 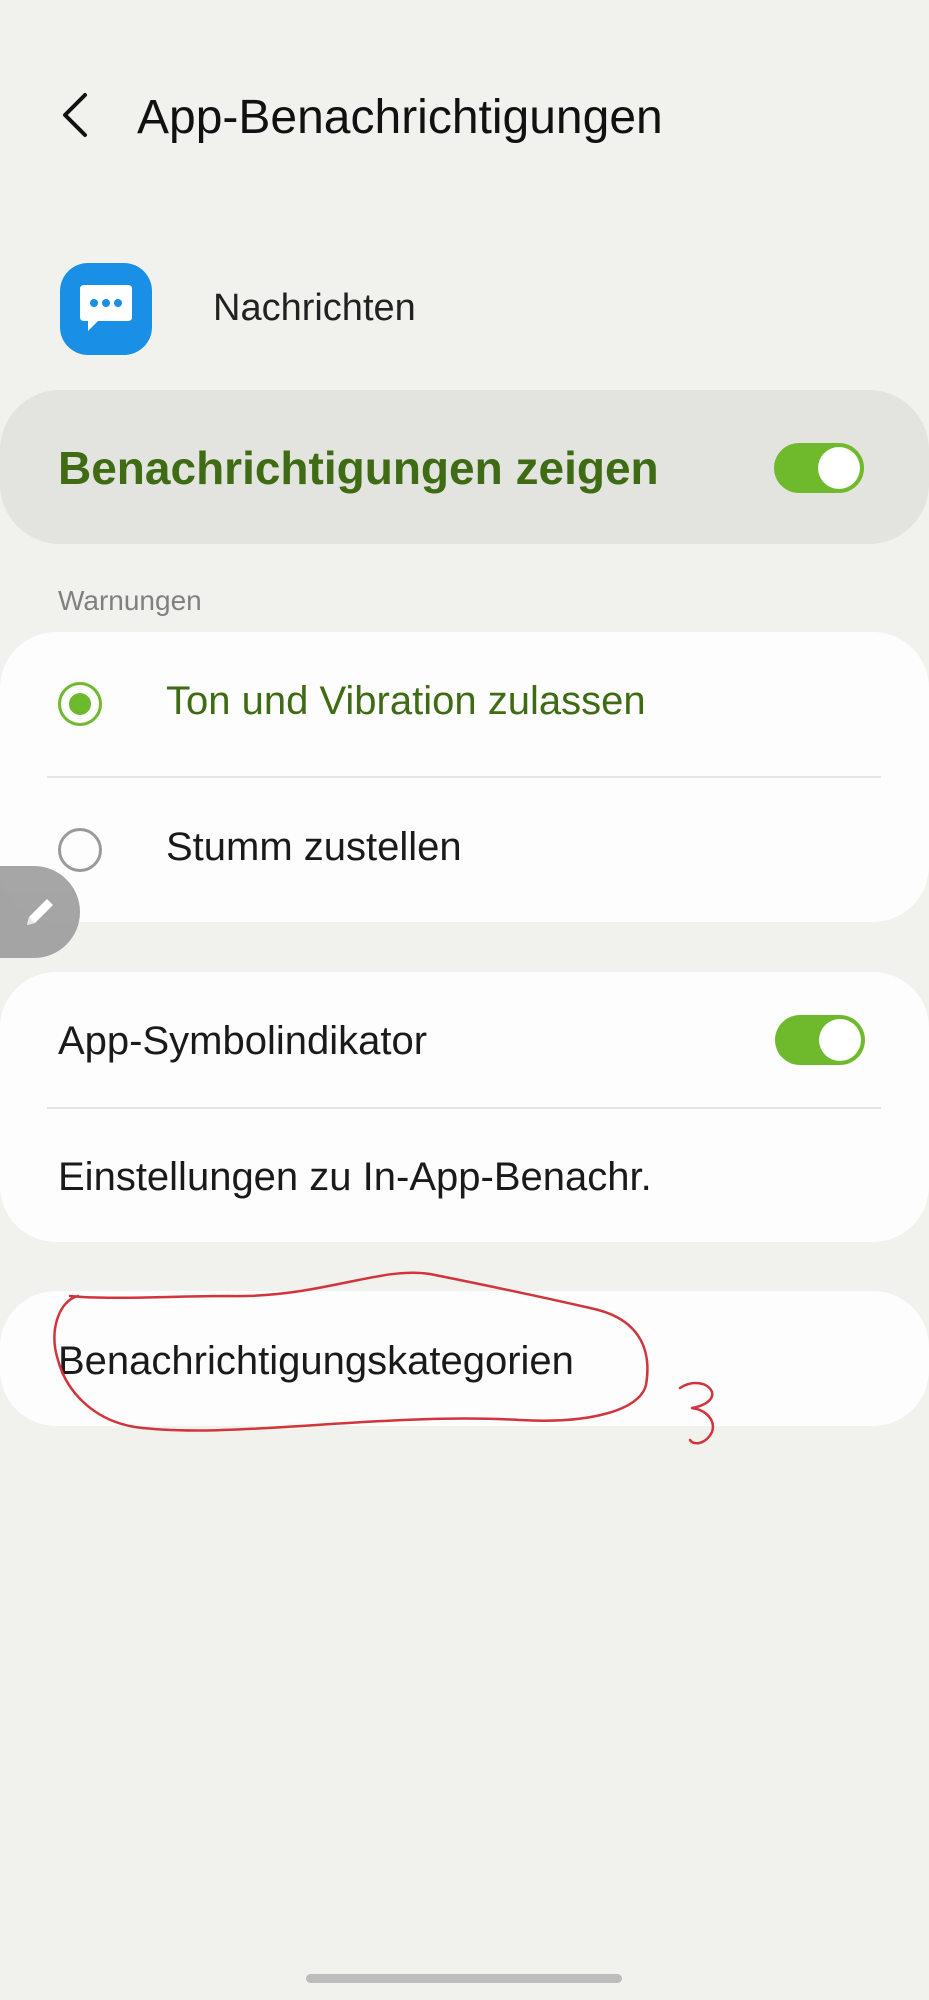 I want to click on app-badge-toggle, so click(x=820, y=1040).